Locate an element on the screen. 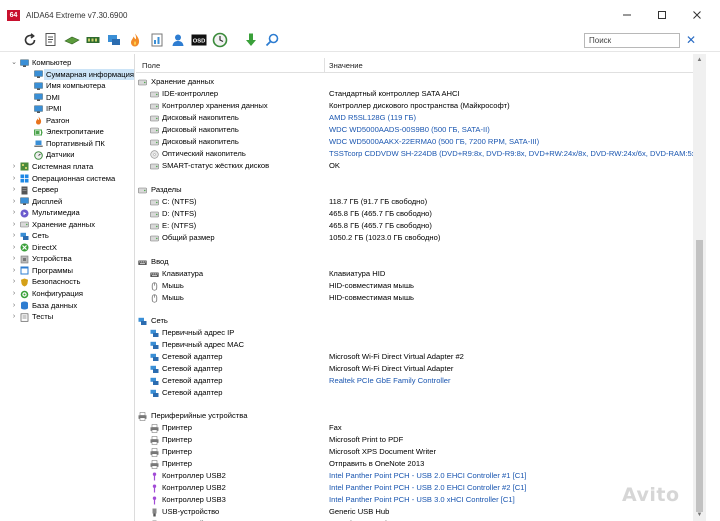  tree-item: › База данных is located at coordinates (73, 306).